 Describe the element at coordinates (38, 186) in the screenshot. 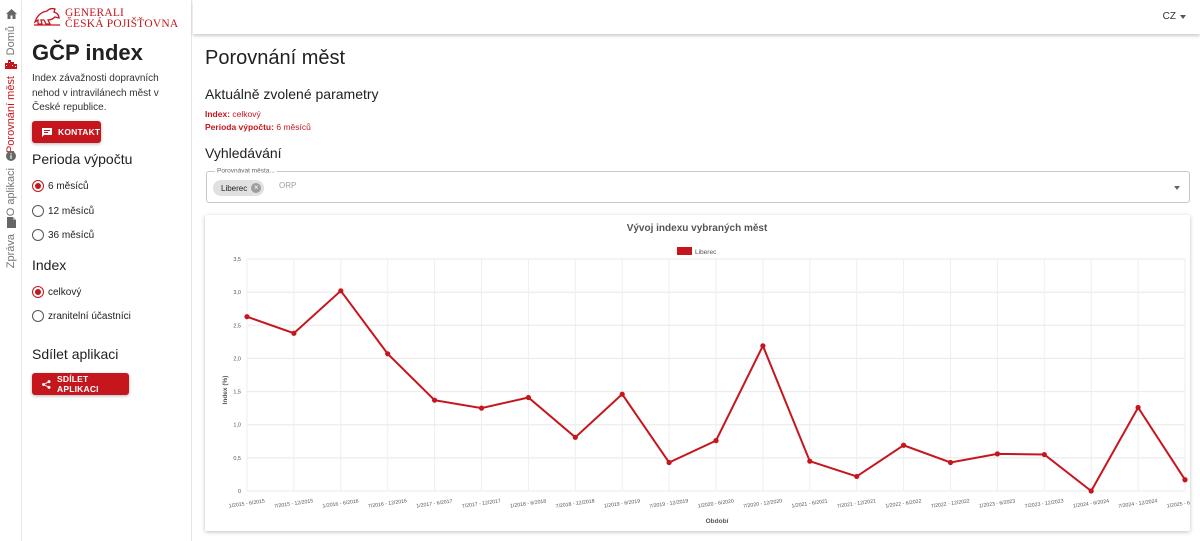

I see `radio-checked-icon` at that location.